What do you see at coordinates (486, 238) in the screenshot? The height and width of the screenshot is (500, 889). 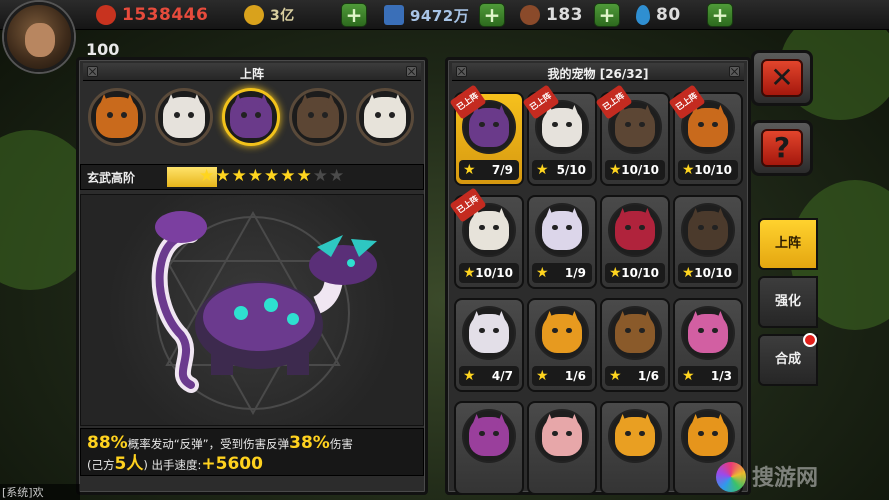 I see `pet-card-white-tiger: 已上阵 ★ 10/10` at bounding box center [486, 238].